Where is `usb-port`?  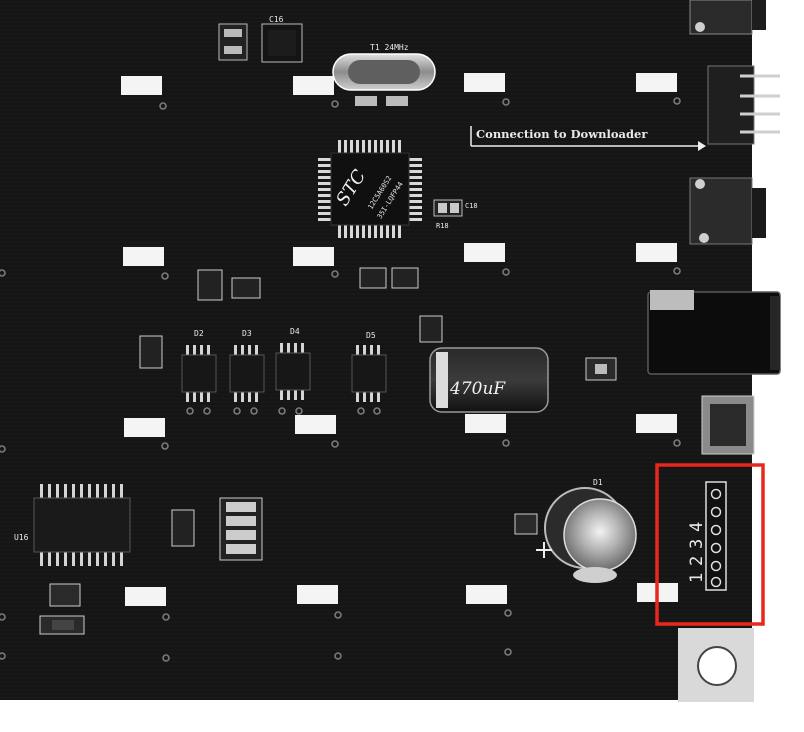 usb-port is located at coordinates (728, 425).